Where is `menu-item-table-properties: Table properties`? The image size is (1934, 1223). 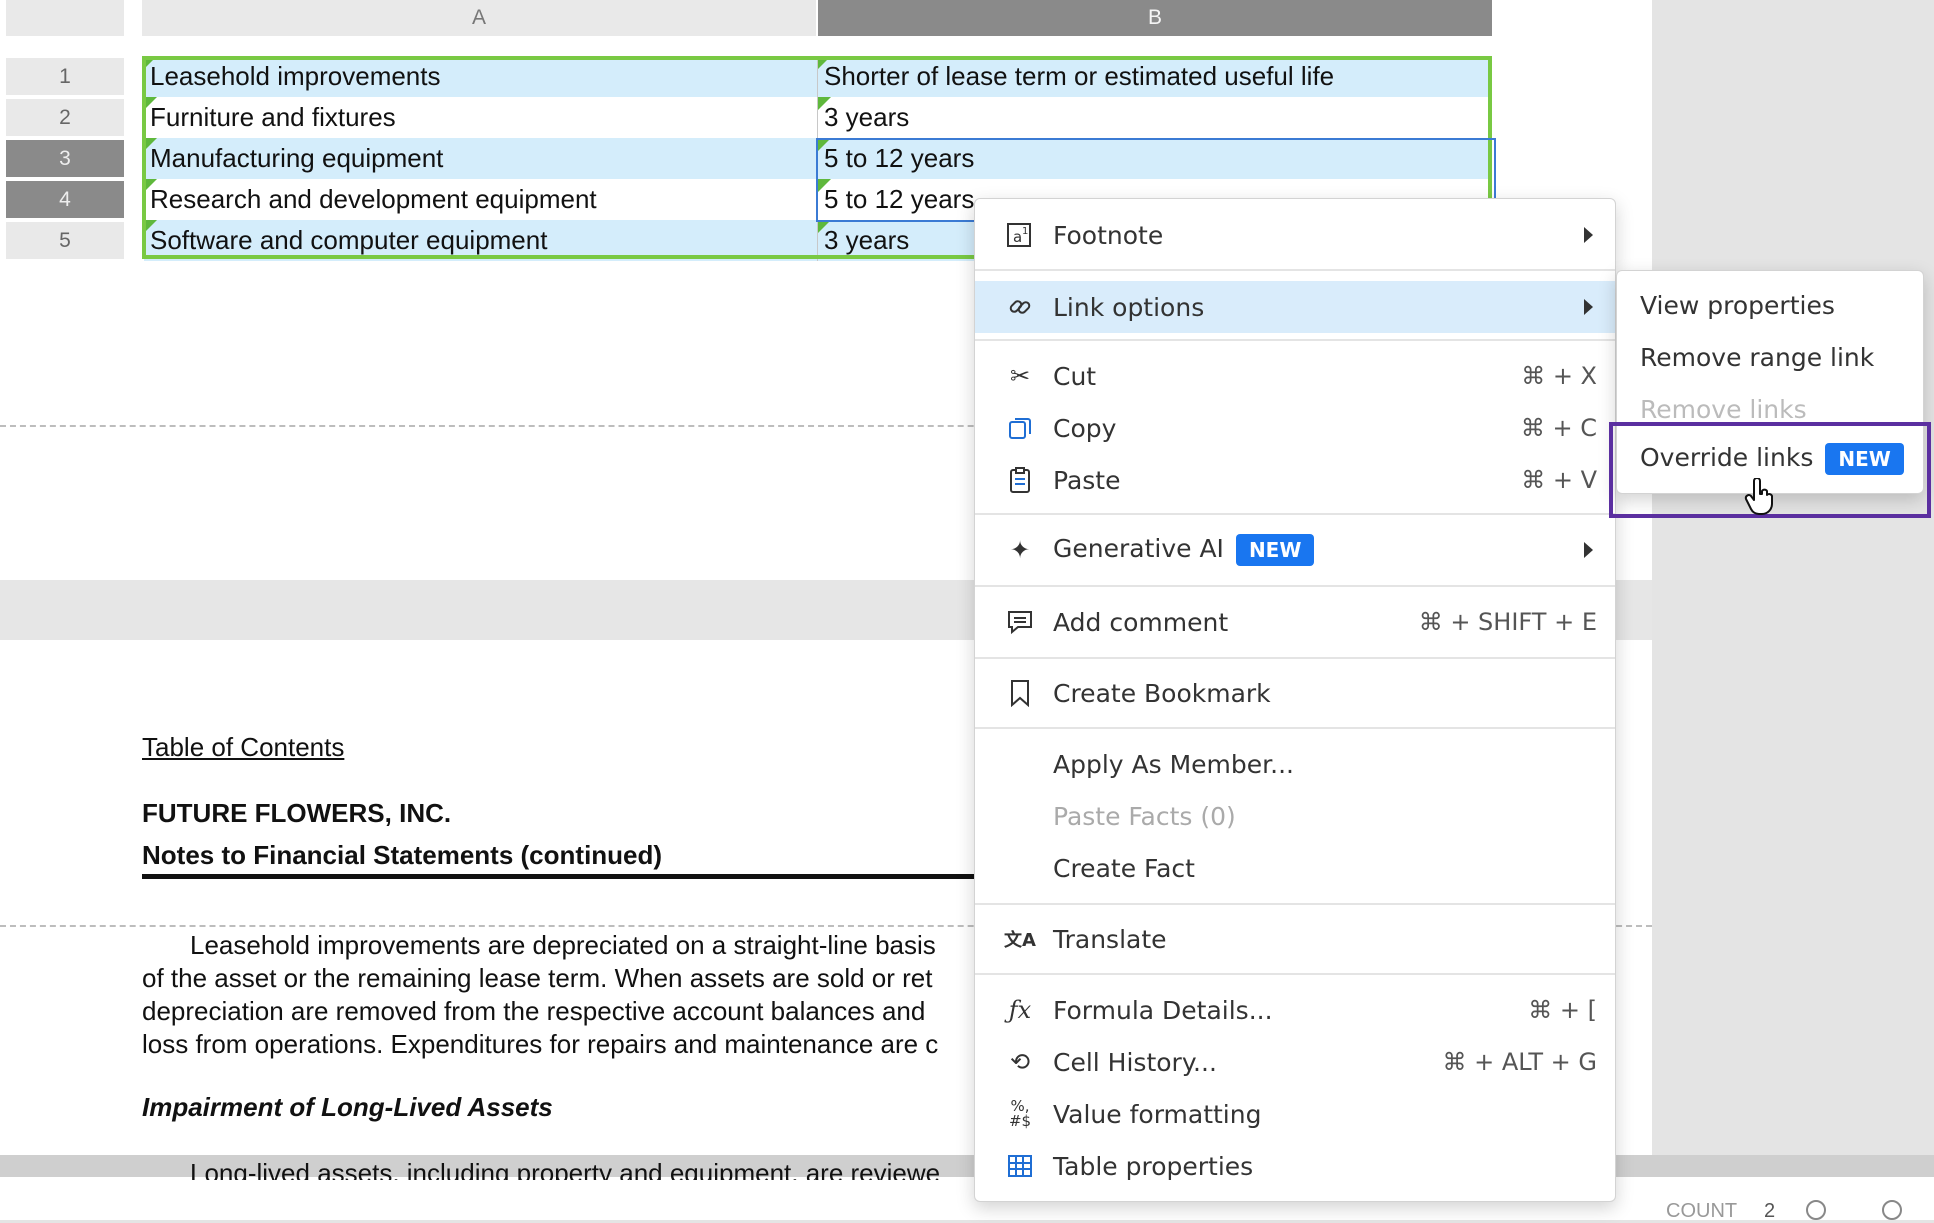 menu-item-table-properties: Table properties is located at coordinates (1295, 1166).